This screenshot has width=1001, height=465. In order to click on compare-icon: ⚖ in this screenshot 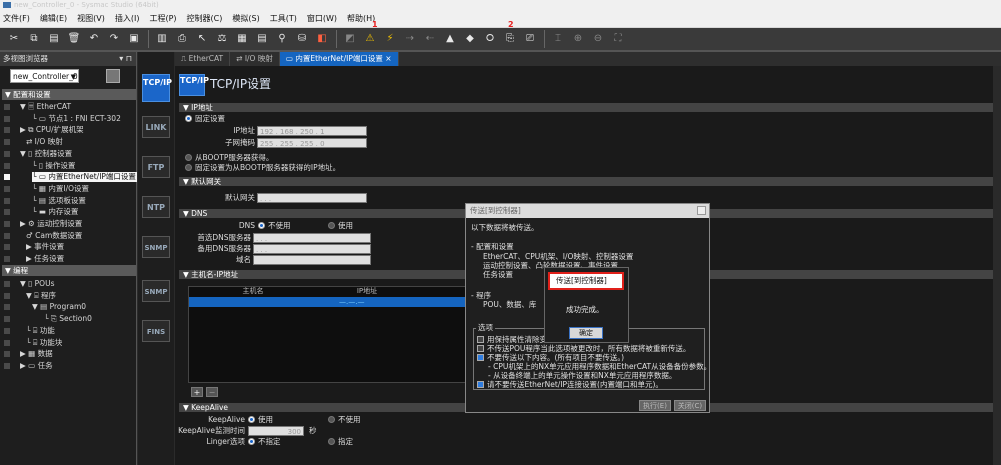, I will do `click(222, 39)`.